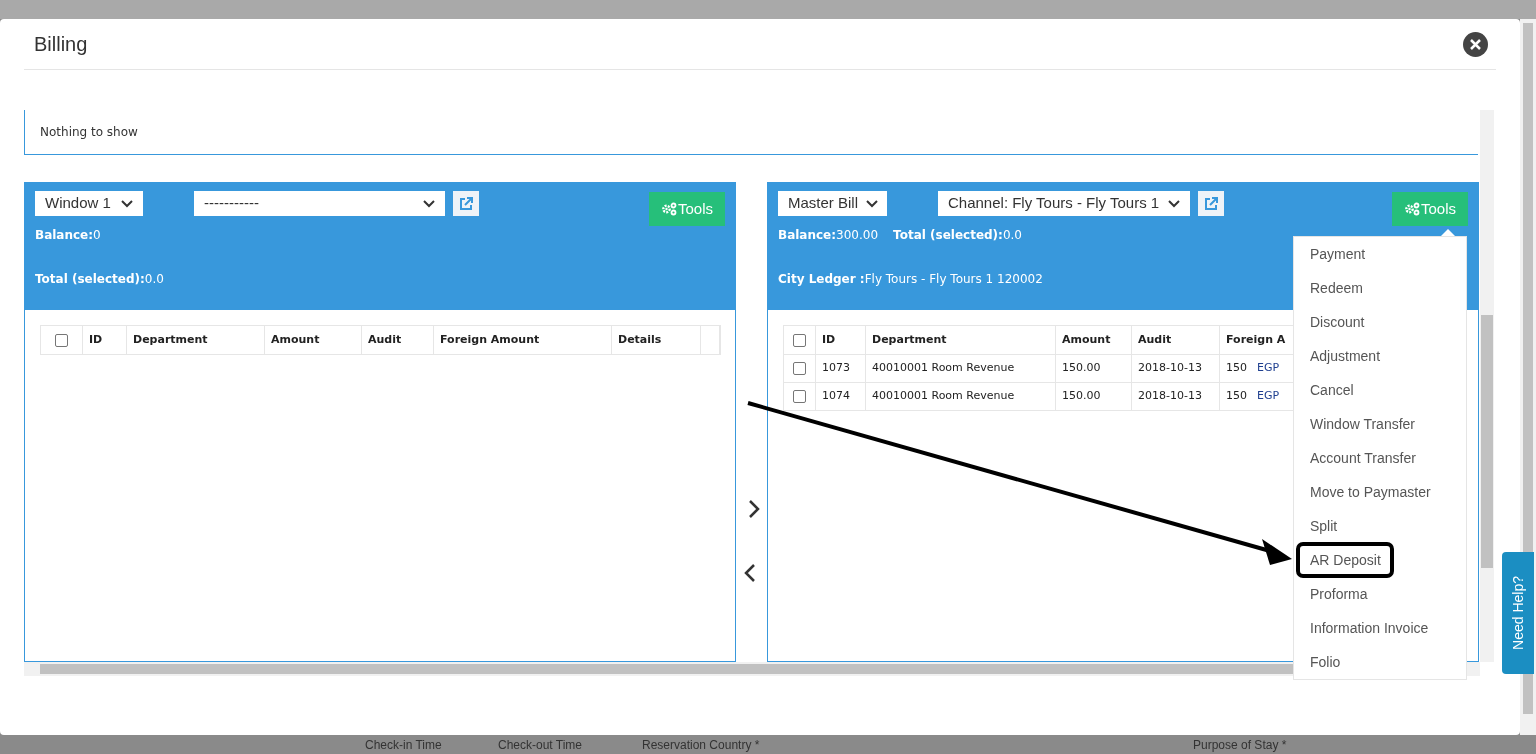 The height and width of the screenshot is (754, 1536). Describe the element at coordinates (1487, 386) in the screenshot. I see `vertical-scrollbar` at that location.